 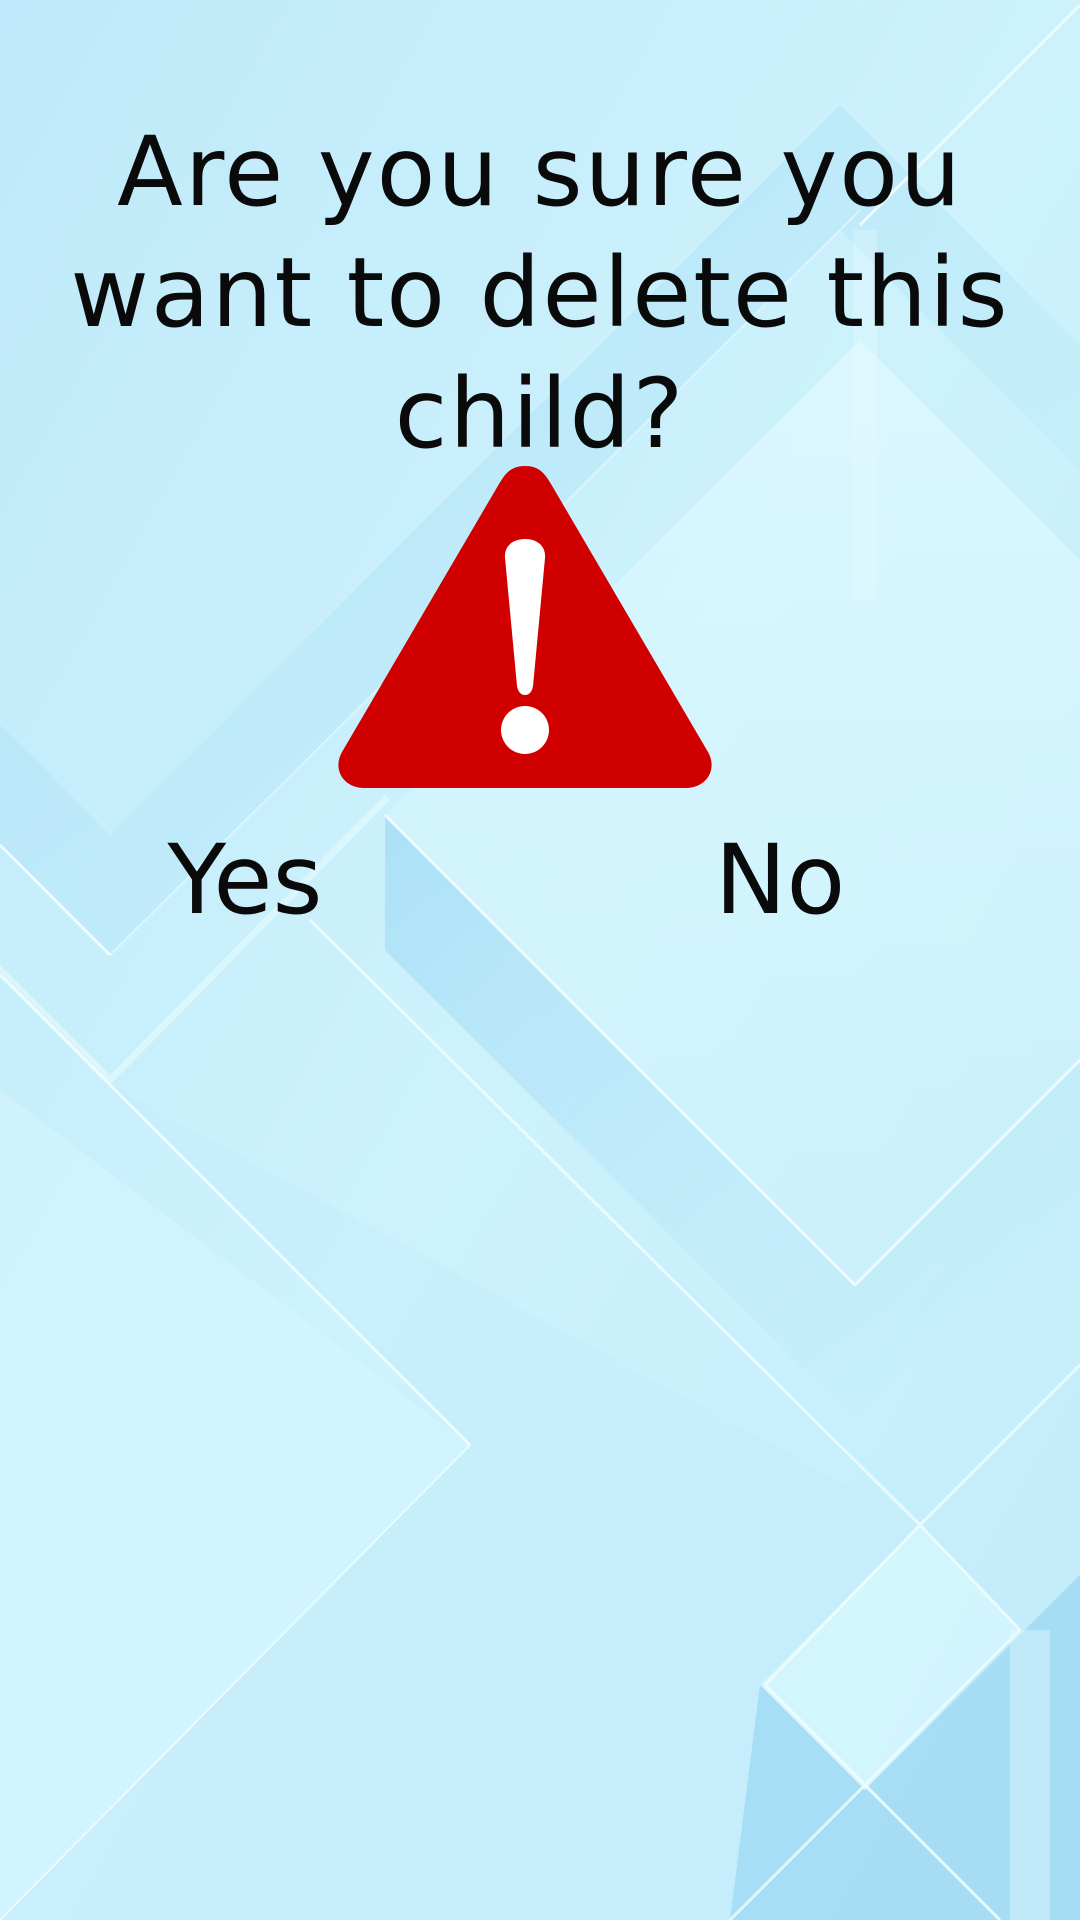 I want to click on warning-triangle-icon, so click(x=525, y=627).